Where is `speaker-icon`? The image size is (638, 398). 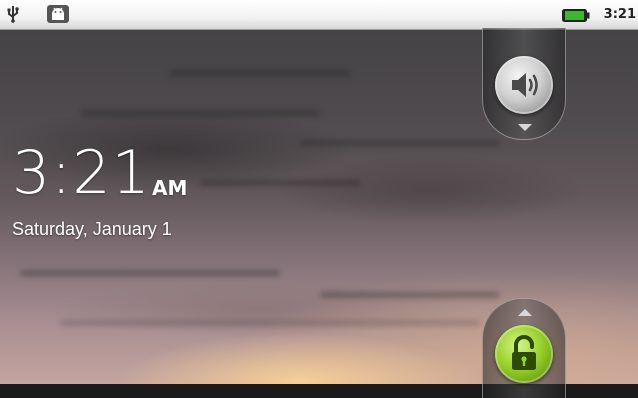 speaker-icon is located at coordinates (525, 85).